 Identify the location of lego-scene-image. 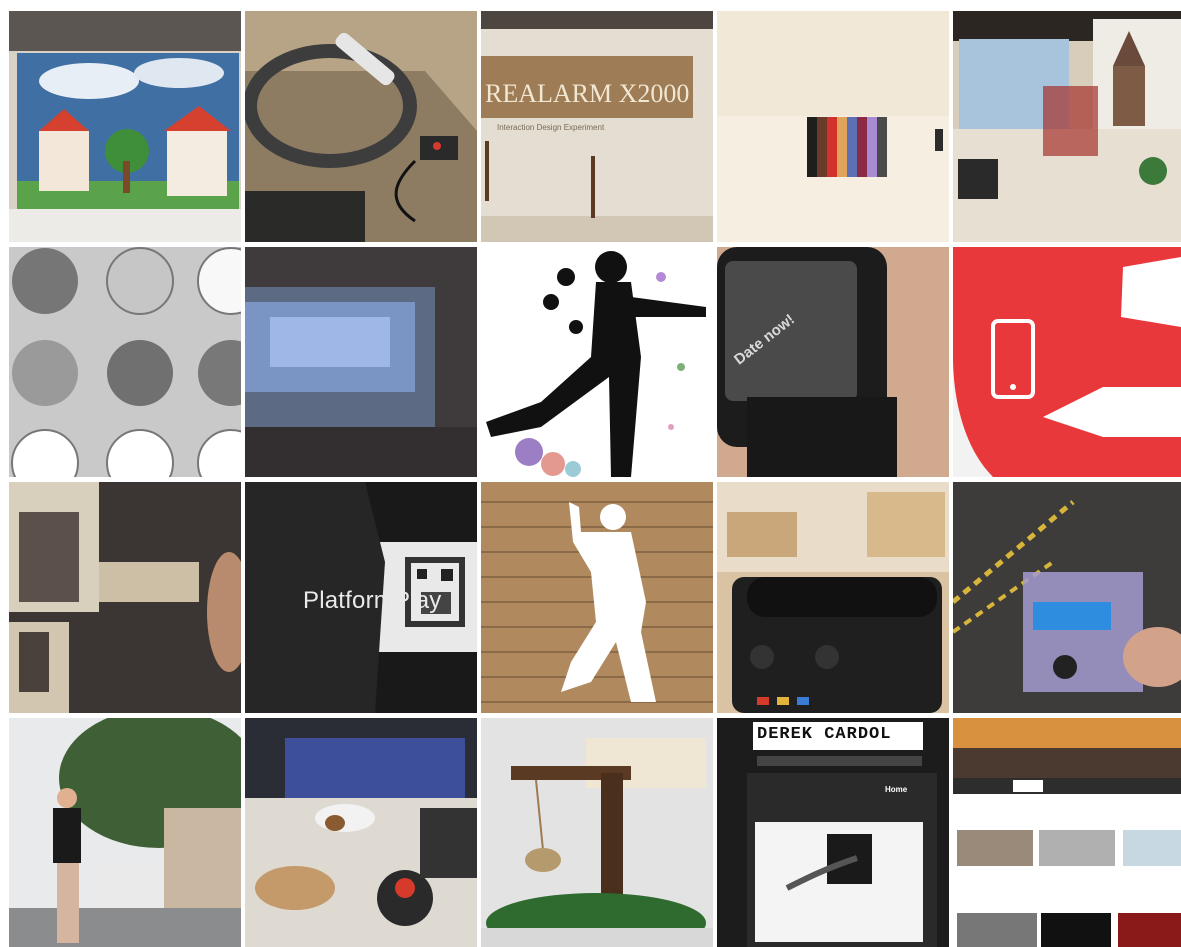
(1067, 126).